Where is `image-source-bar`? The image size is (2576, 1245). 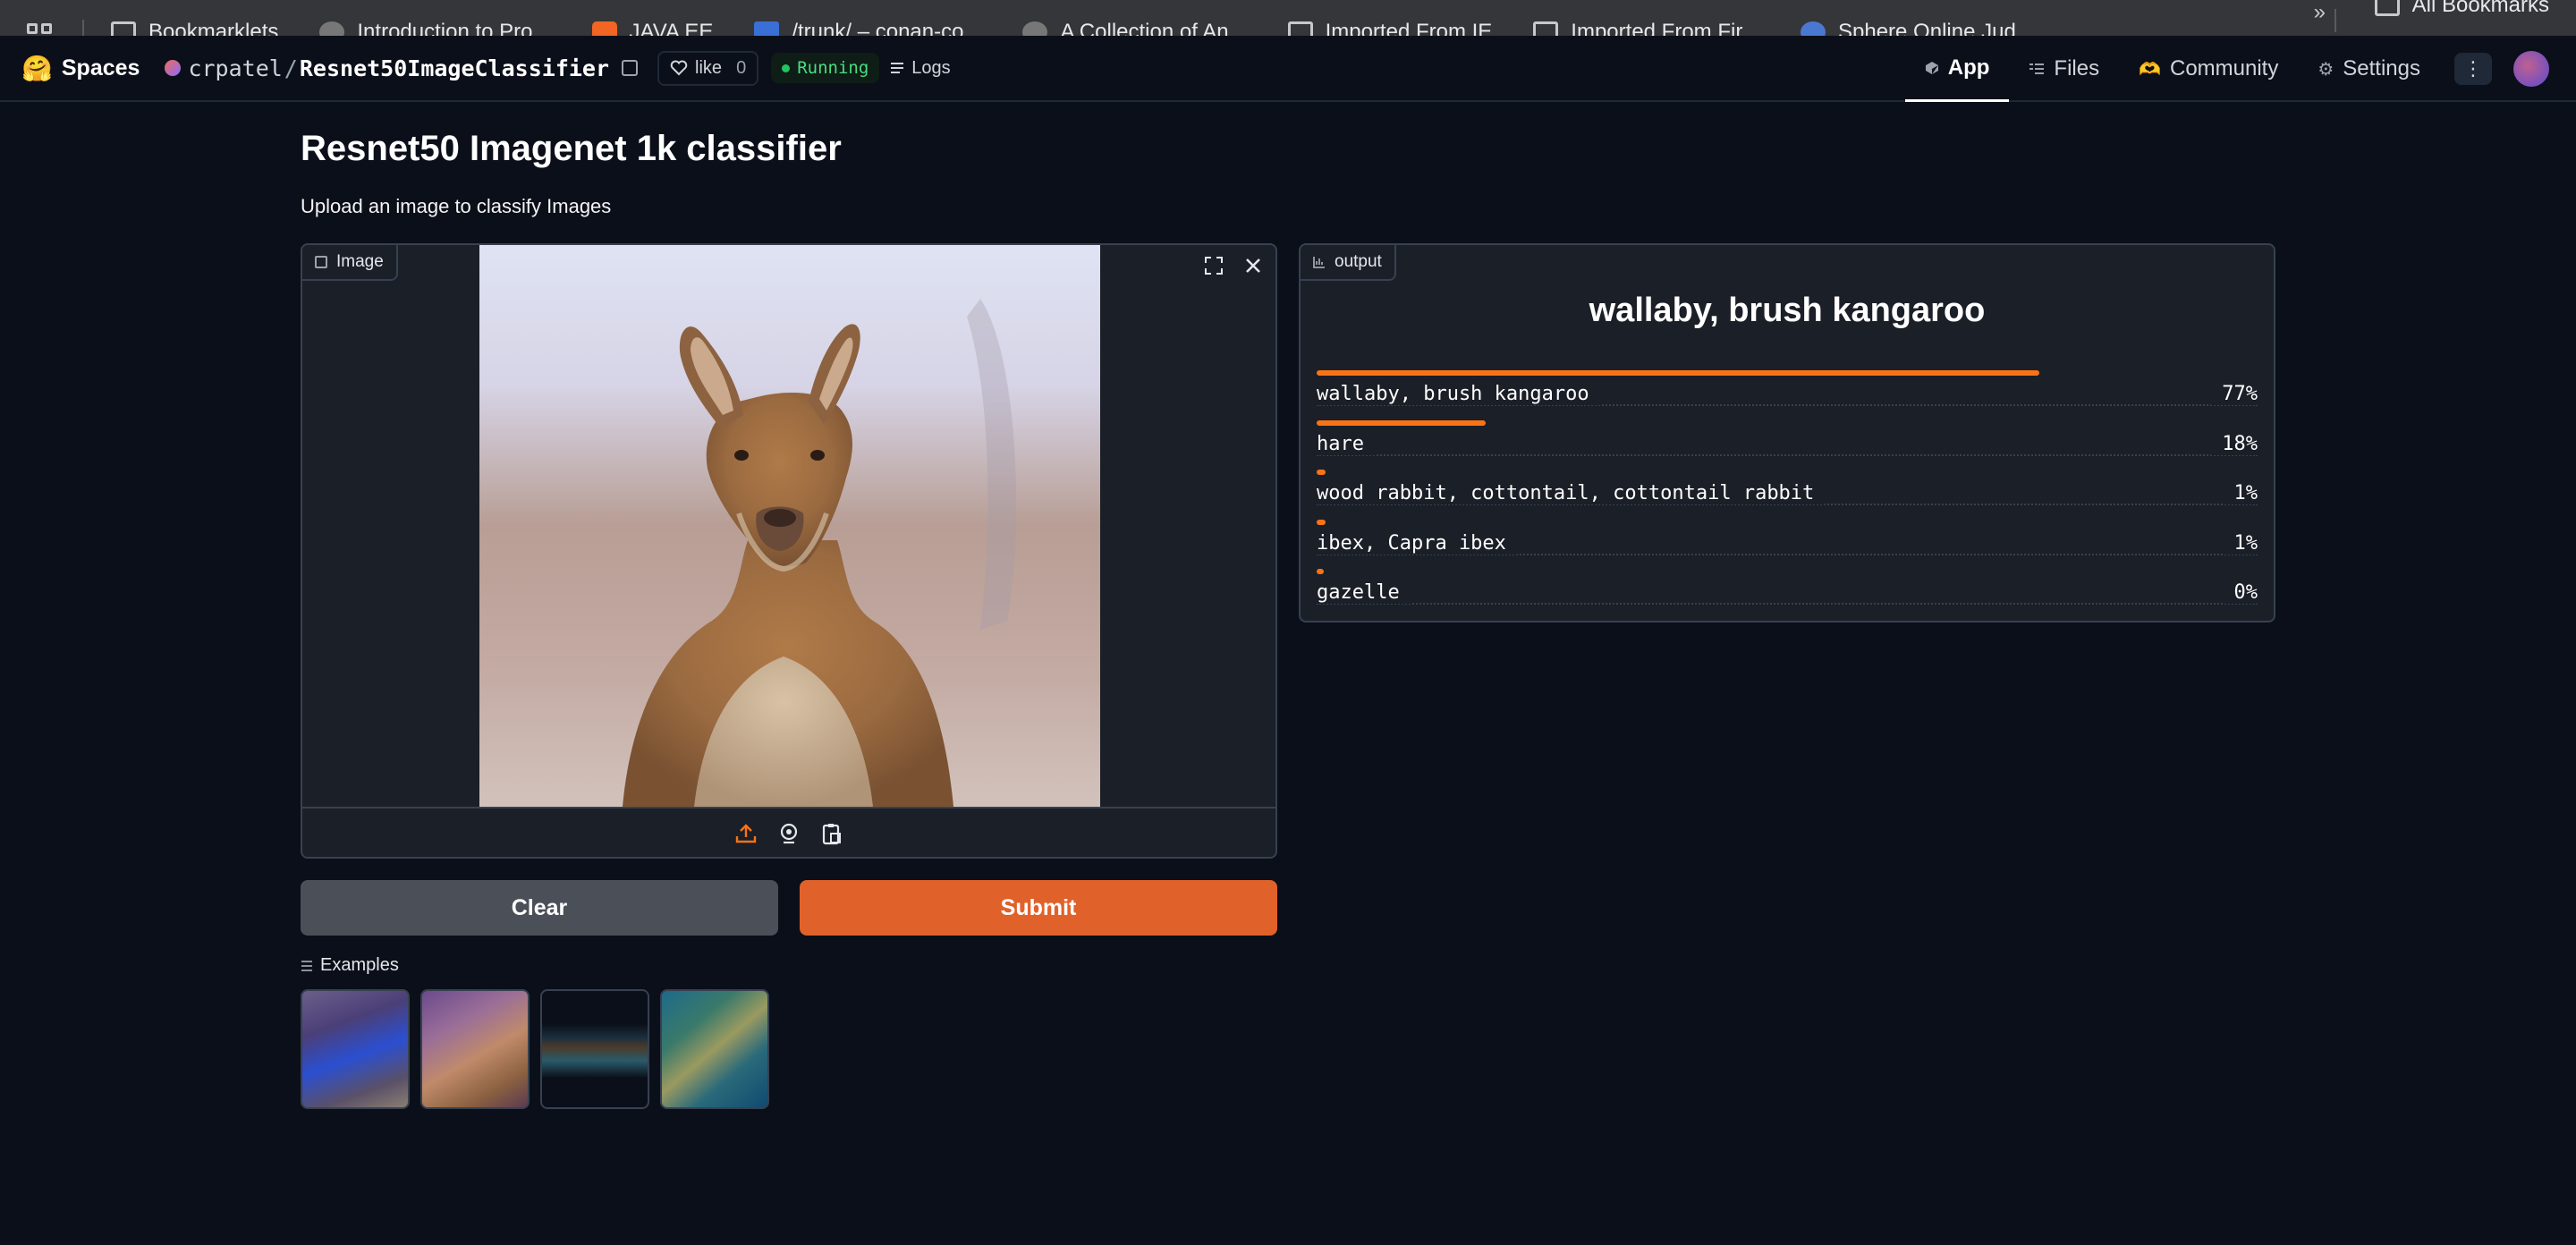
image-source-bar is located at coordinates (788, 832).